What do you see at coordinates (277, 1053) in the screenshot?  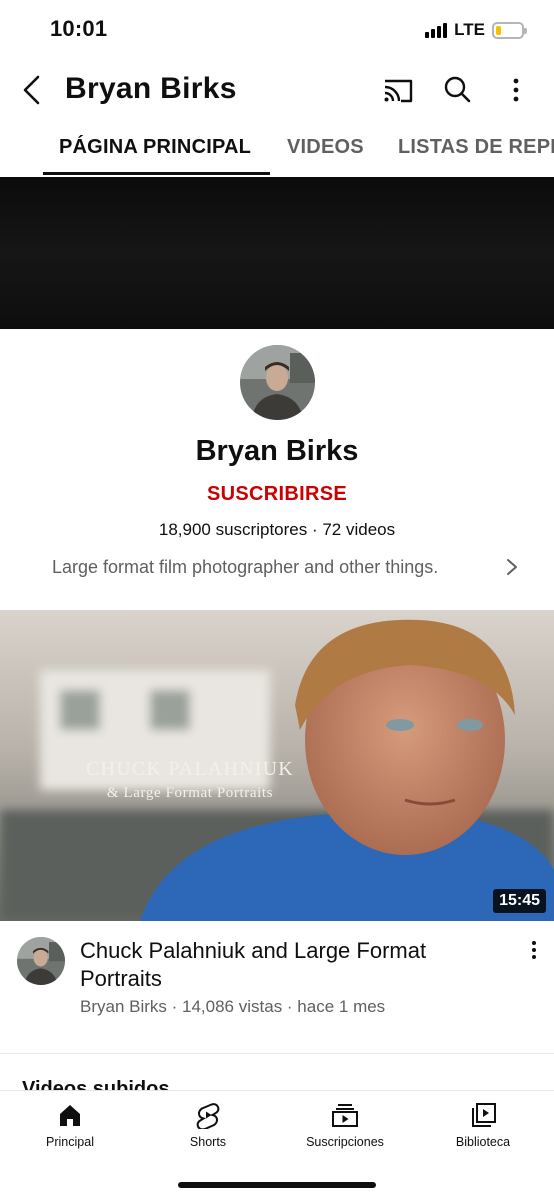 I see `section-divider` at bounding box center [277, 1053].